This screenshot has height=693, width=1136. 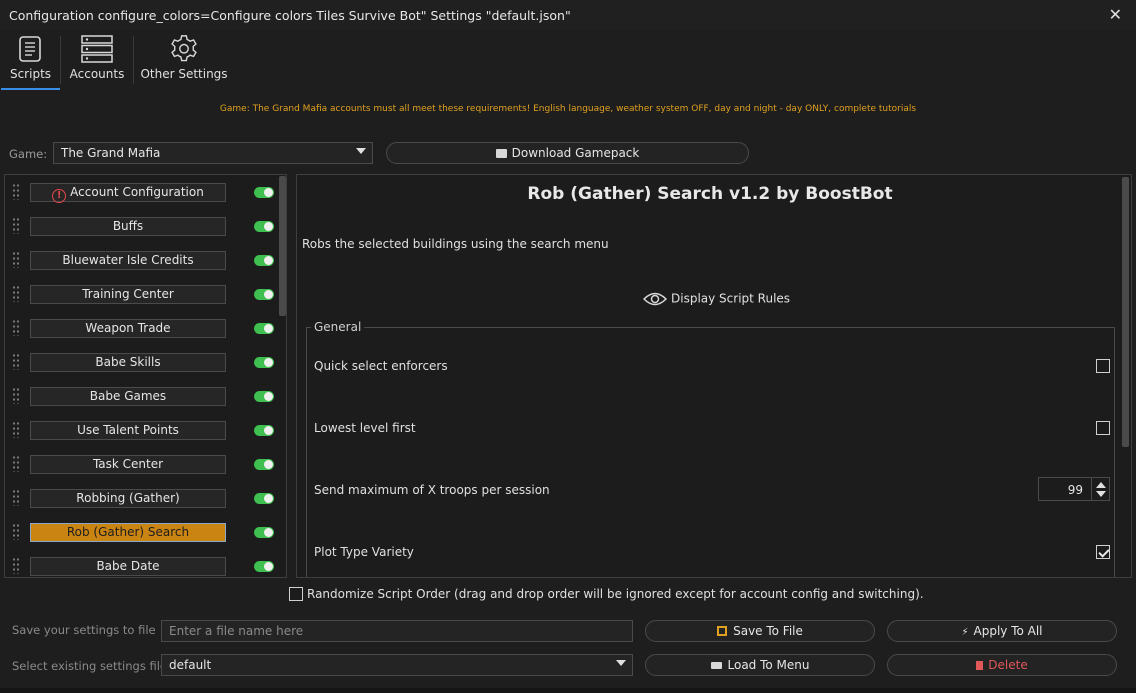 I want to click on game-select-value: The Grand Mafia, so click(x=111, y=153).